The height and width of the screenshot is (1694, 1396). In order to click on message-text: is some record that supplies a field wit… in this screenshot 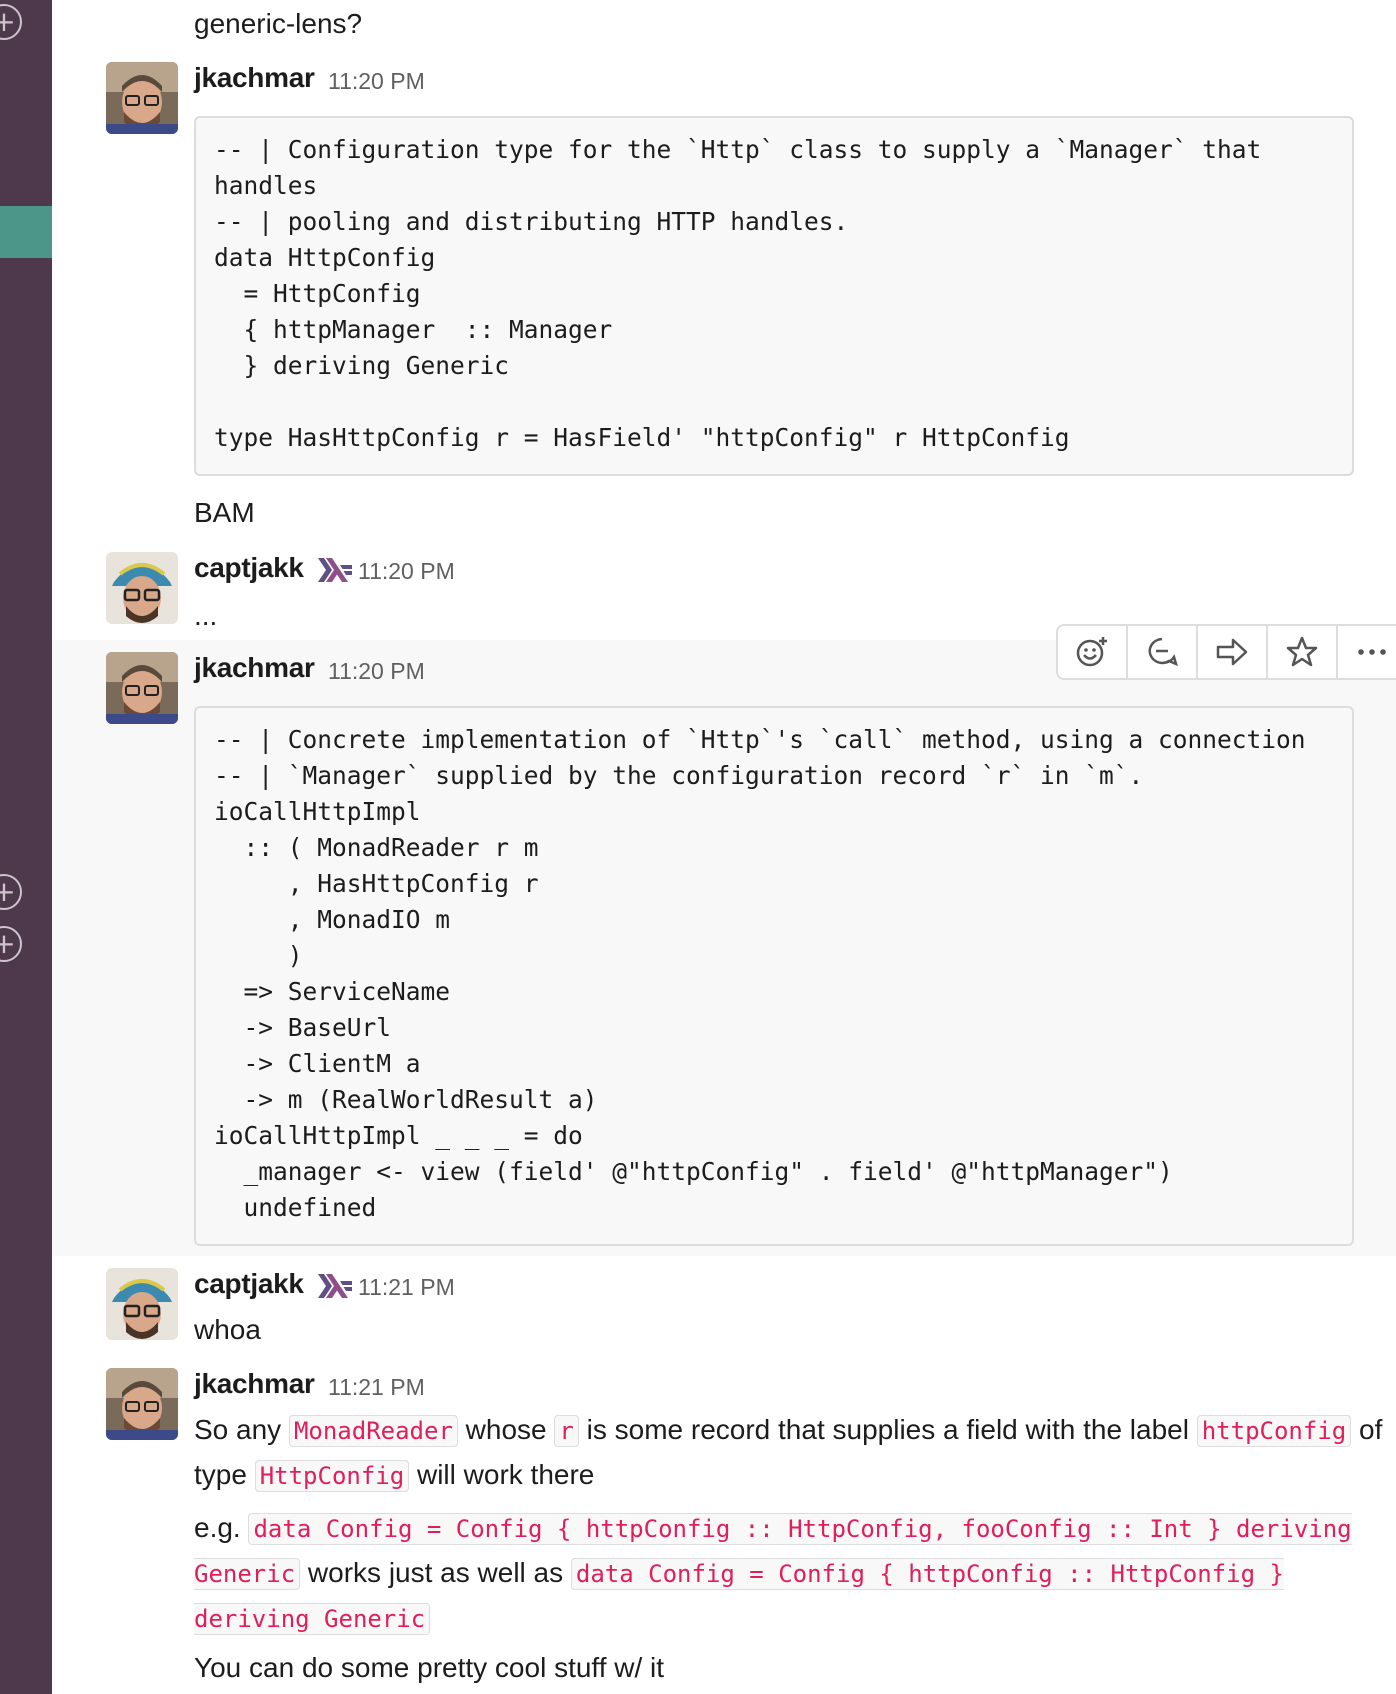, I will do `click(887, 1429)`.